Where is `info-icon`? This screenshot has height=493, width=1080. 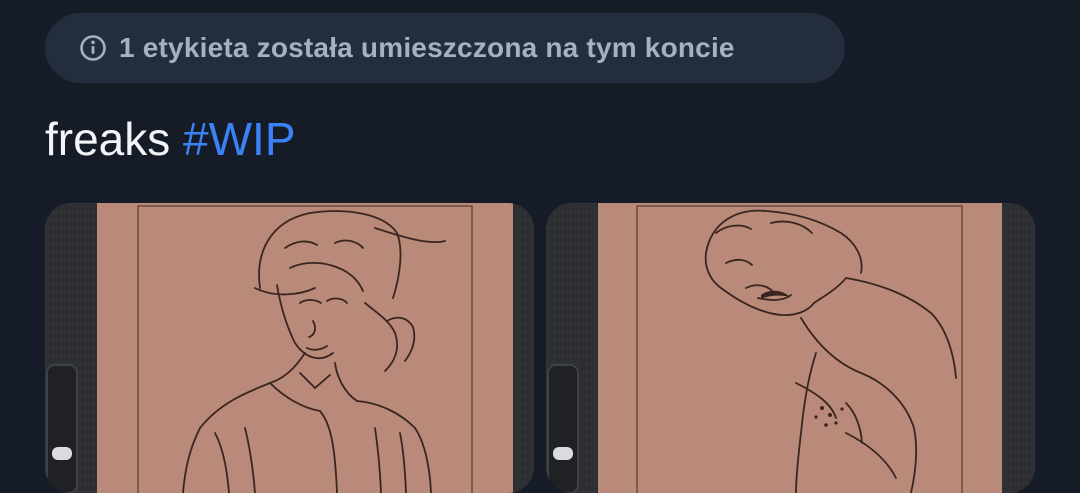
info-icon is located at coordinates (93, 48).